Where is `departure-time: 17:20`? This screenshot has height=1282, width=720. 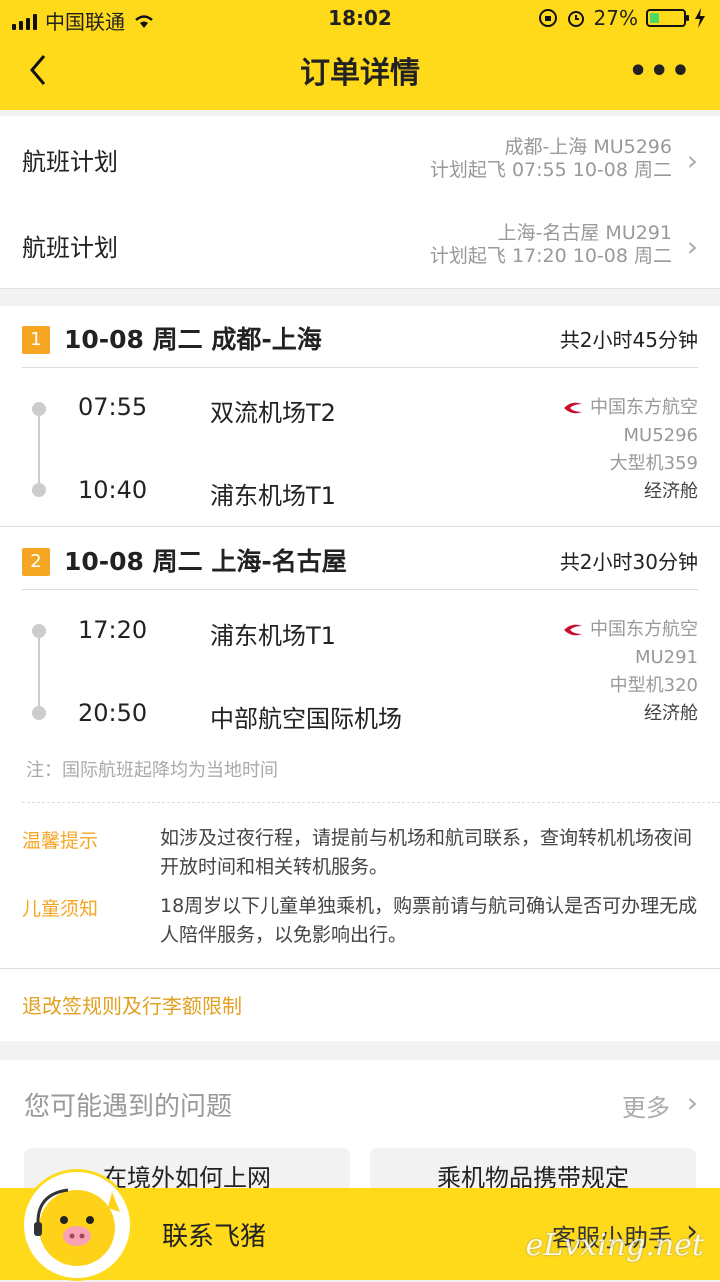
departure-time: 17:20 is located at coordinates (113, 630).